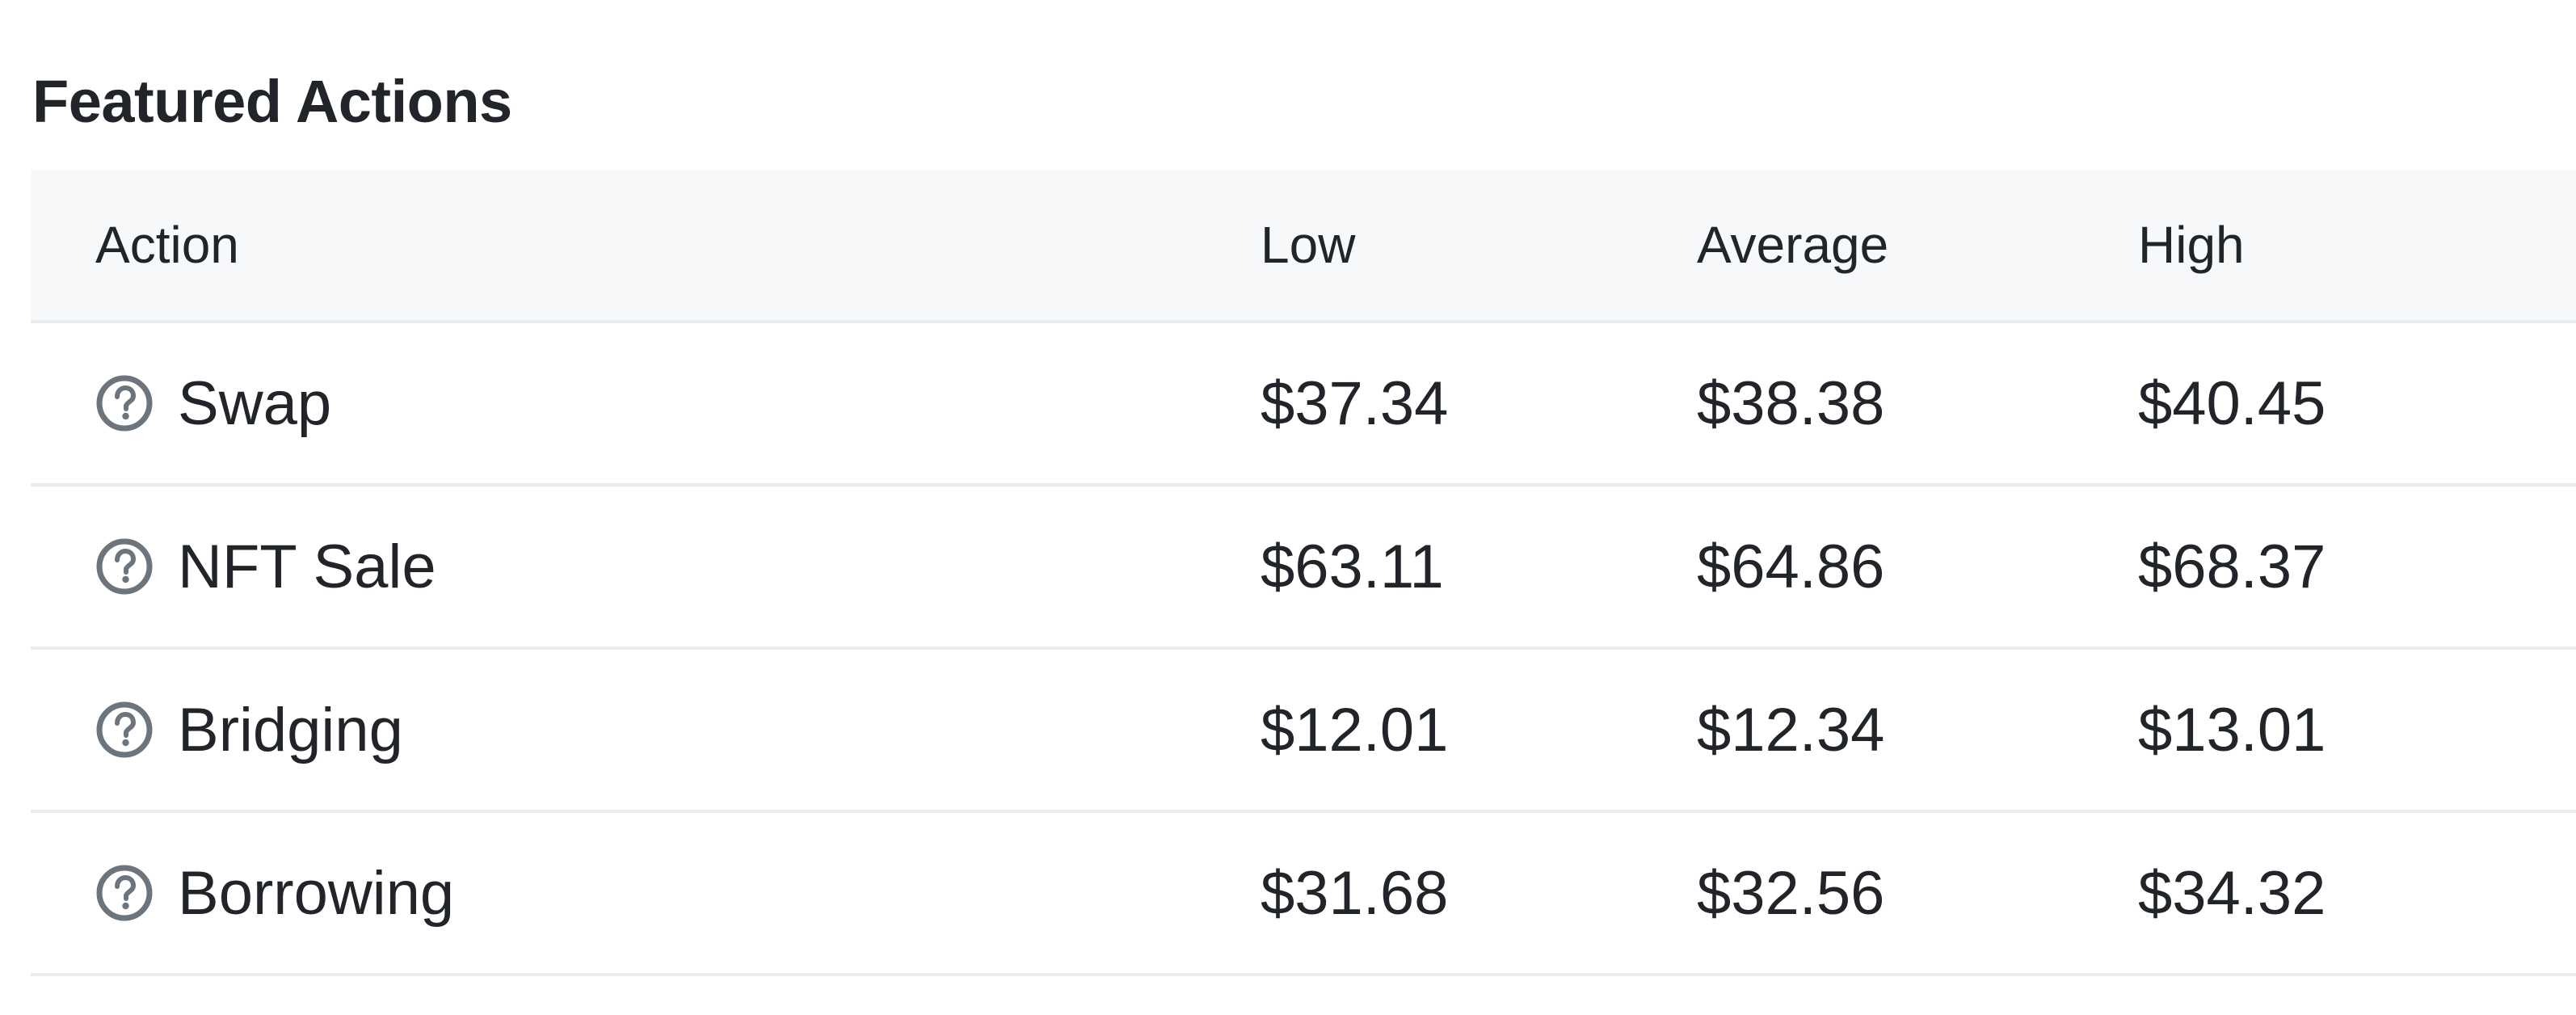 The image size is (2576, 1015). I want to click on high-value: $40.45, so click(2232, 403).